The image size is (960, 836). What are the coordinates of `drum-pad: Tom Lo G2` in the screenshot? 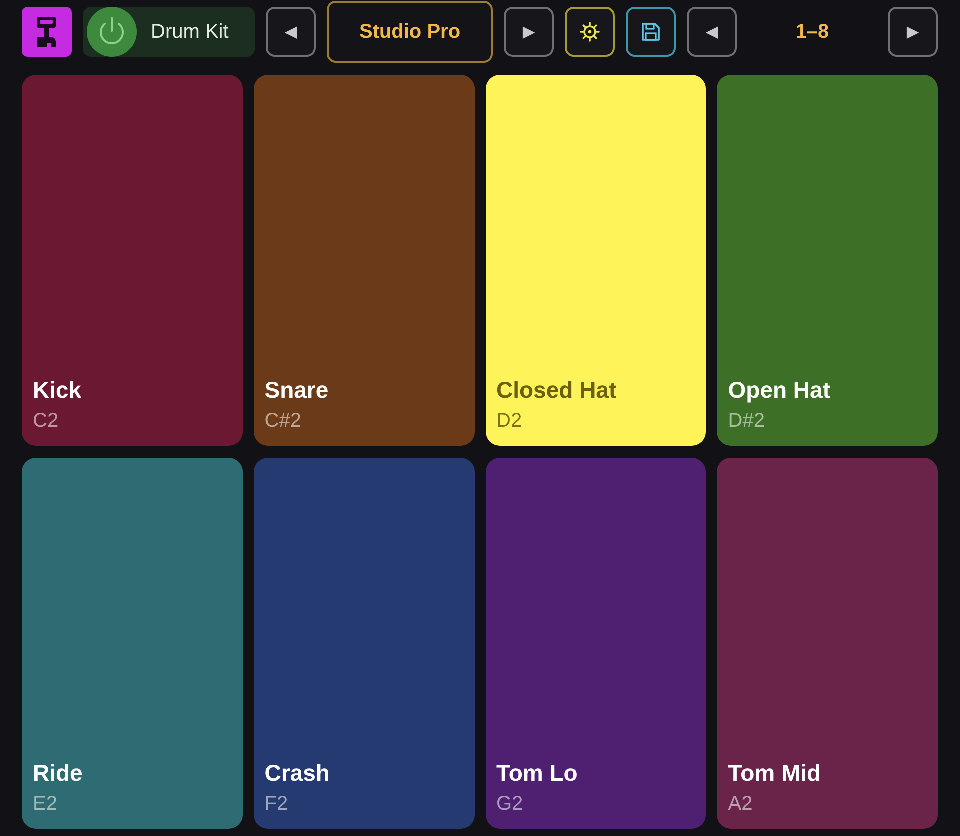 It's located at (596, 643).